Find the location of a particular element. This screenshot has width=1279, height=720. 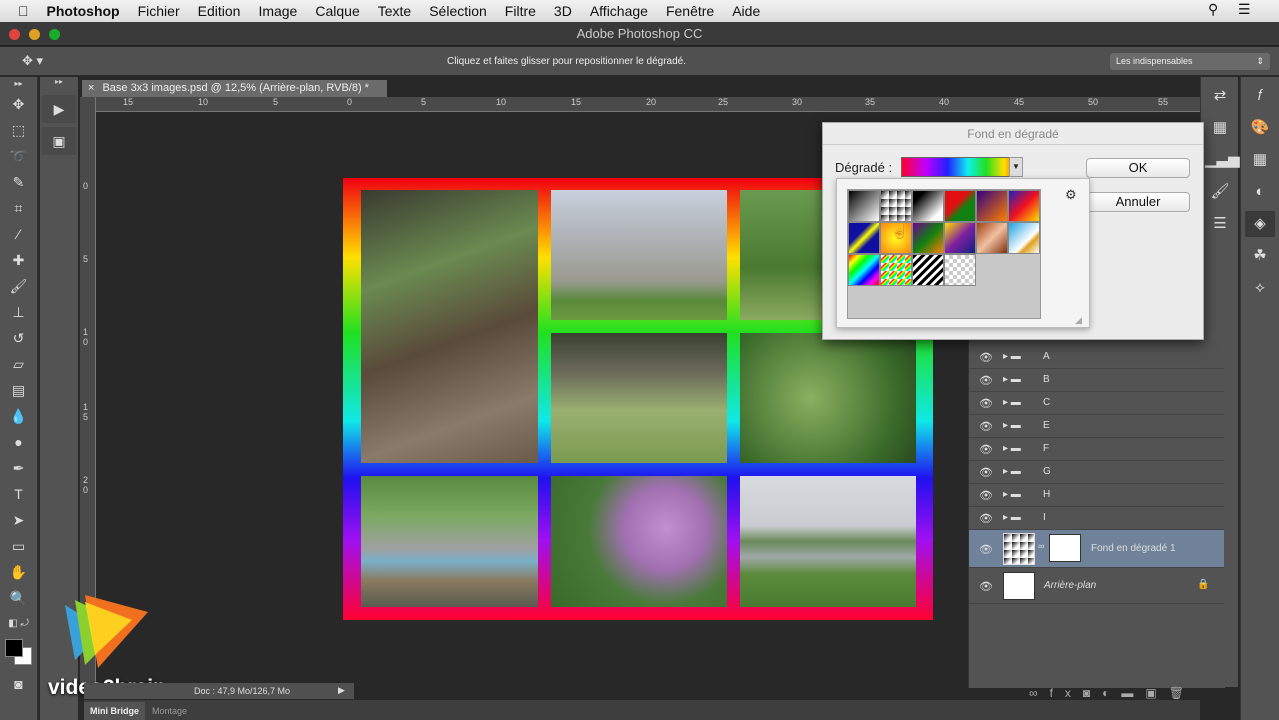

layer-group-h: 👁 ▸ ▬ H is located at coordinates (1096, 495).